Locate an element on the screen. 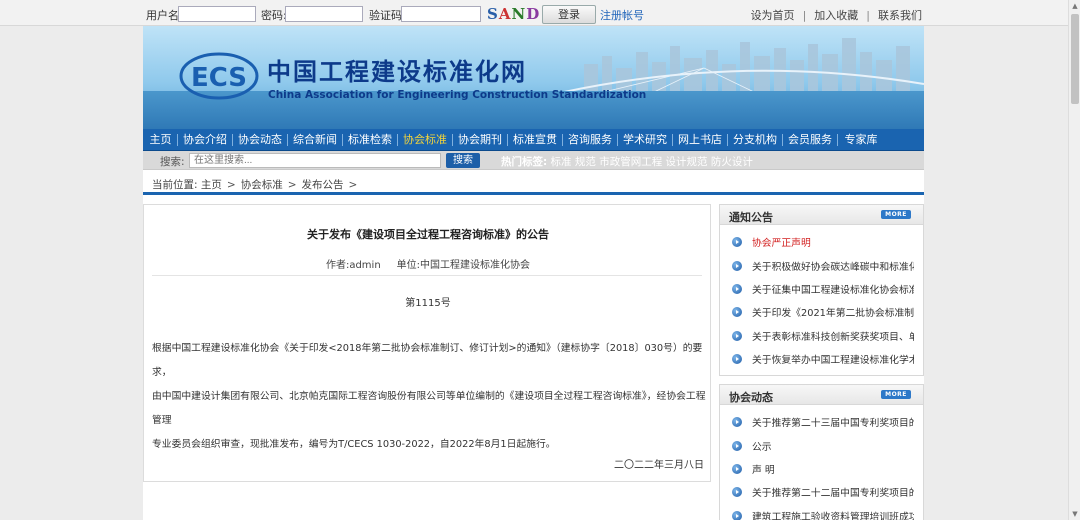 The height and width of the screenshot is (520, 1080). city-skyline-image is located at coordinates (744, 66).